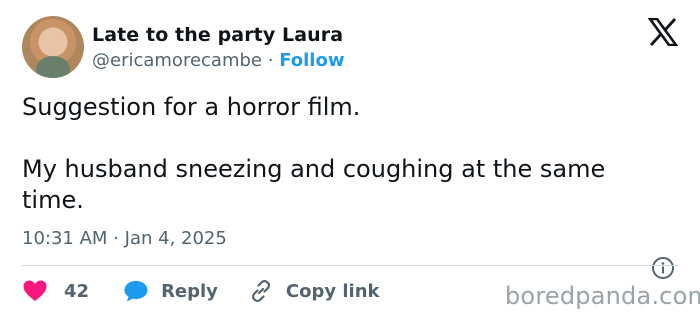 The height and width of the screenshot is (318, 700). I want to click on copy-link-button: Copy link, so click(314, 291).